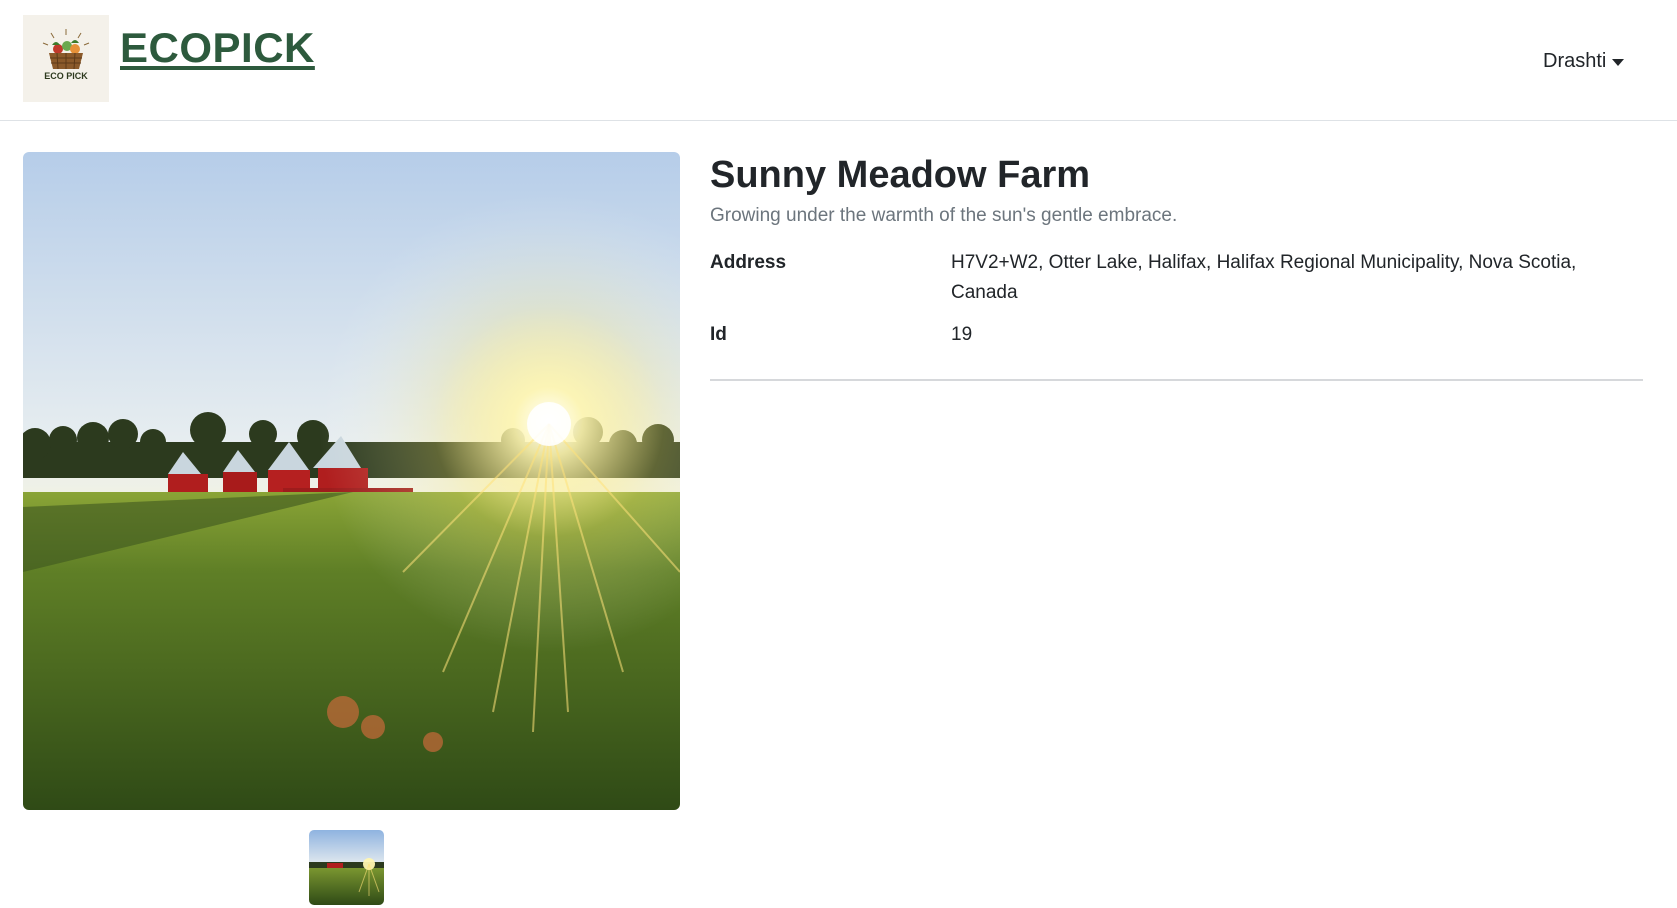 The image size is (1677, 908). I want to click on farm-thumbnail-image, so click(346, 867).